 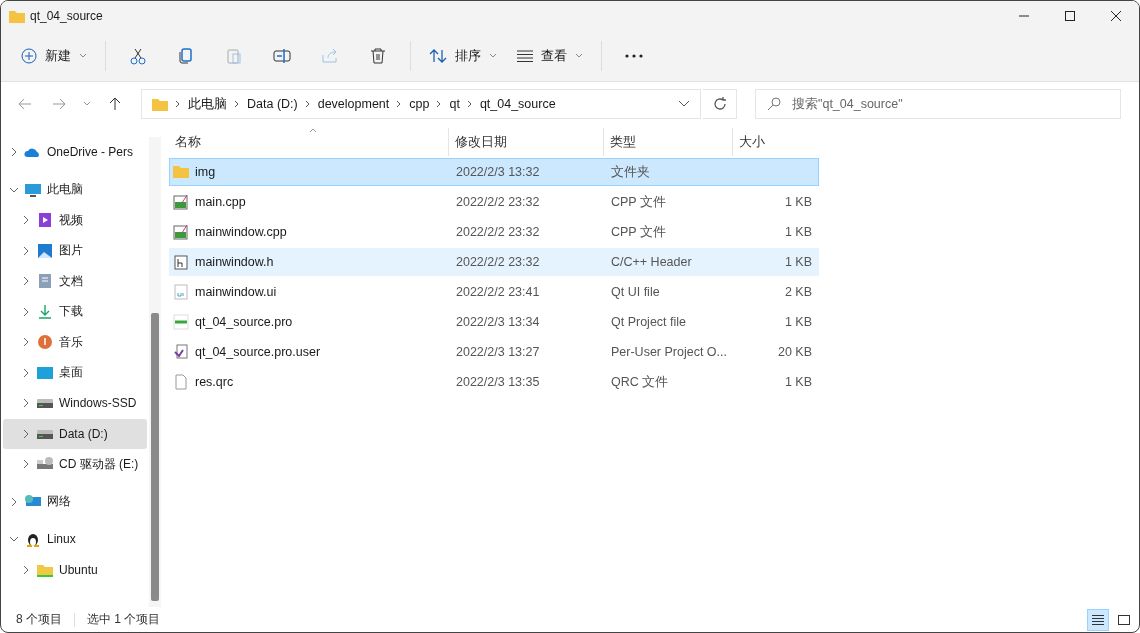 I want to click on ui-file-icon, so click(x=181, y=292).